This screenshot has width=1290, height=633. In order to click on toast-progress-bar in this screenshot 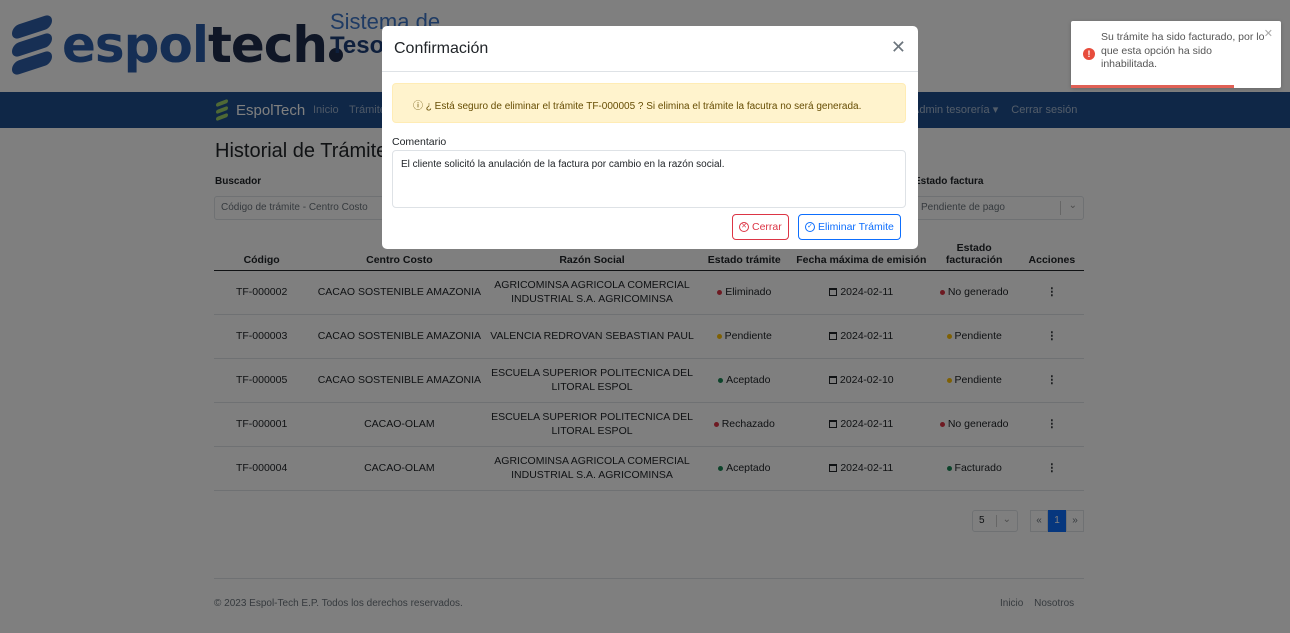, I will do `click(1152, 86)`.